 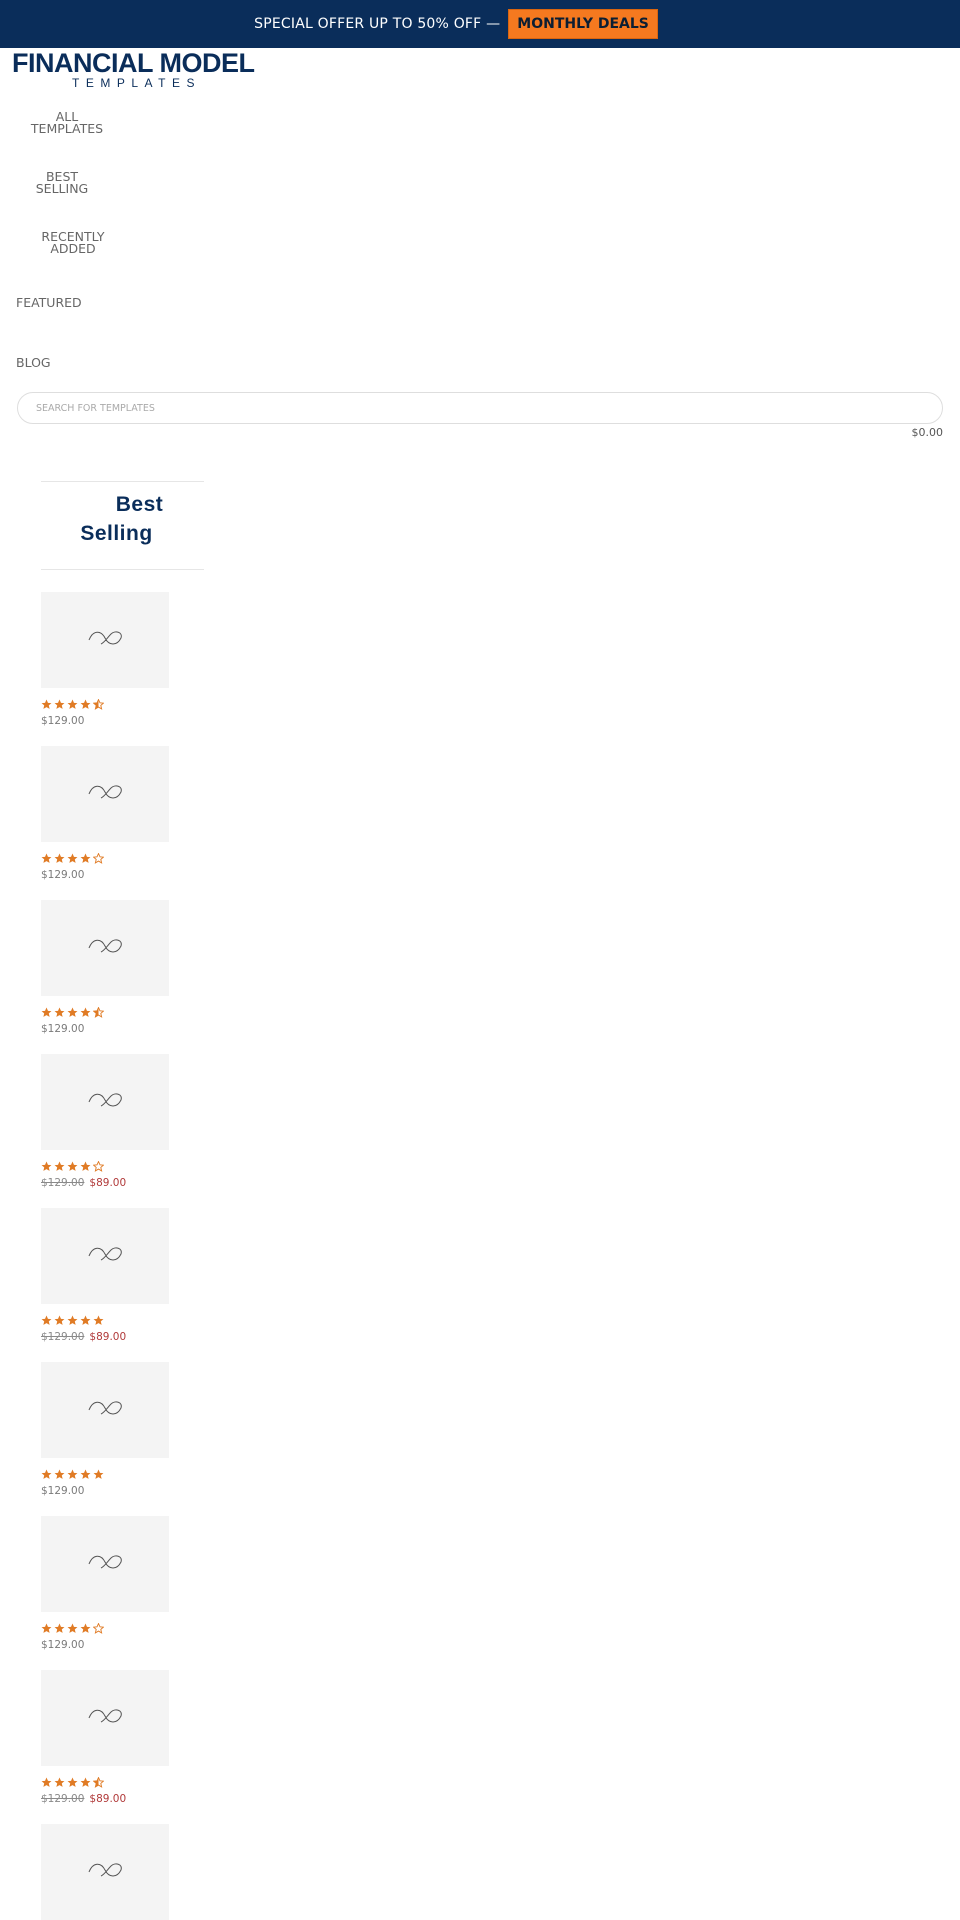 What do you see at coordinates (139, 504) in the screenshot?
I see `widget-title-line1: Best` at bounding box center [139, 504].